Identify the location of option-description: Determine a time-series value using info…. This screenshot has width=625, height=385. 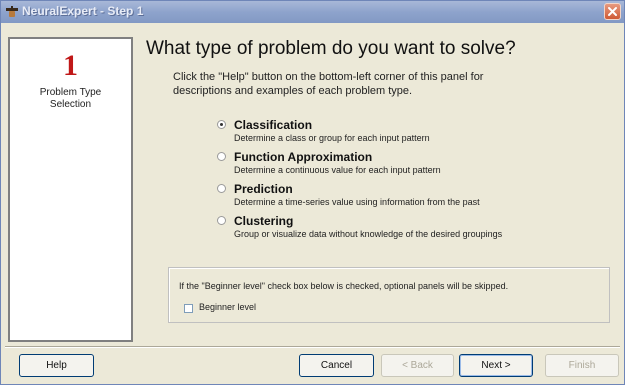
(357, 202).